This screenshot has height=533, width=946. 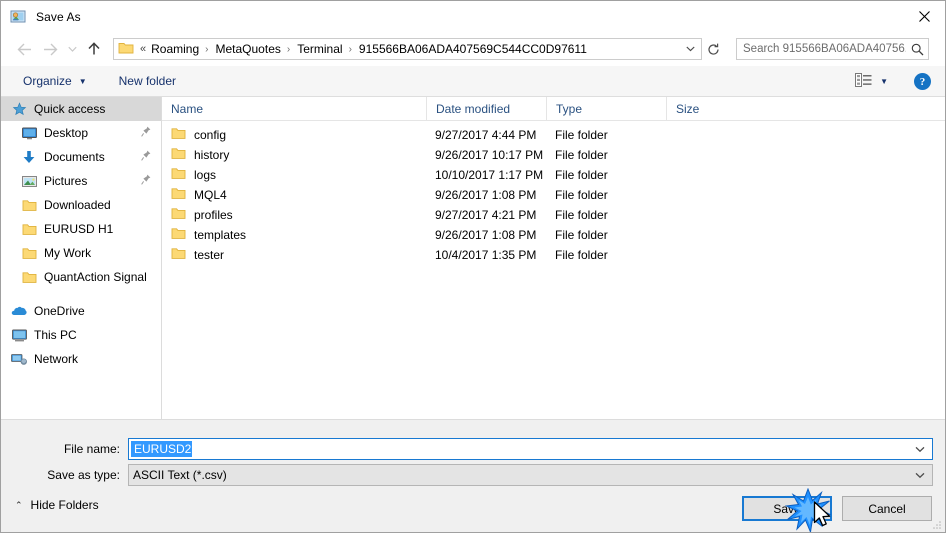 I want to click on breadcrumb-item-4: 915566BA06ADA407569C544CC0D97611, so click(x=473, y=49).